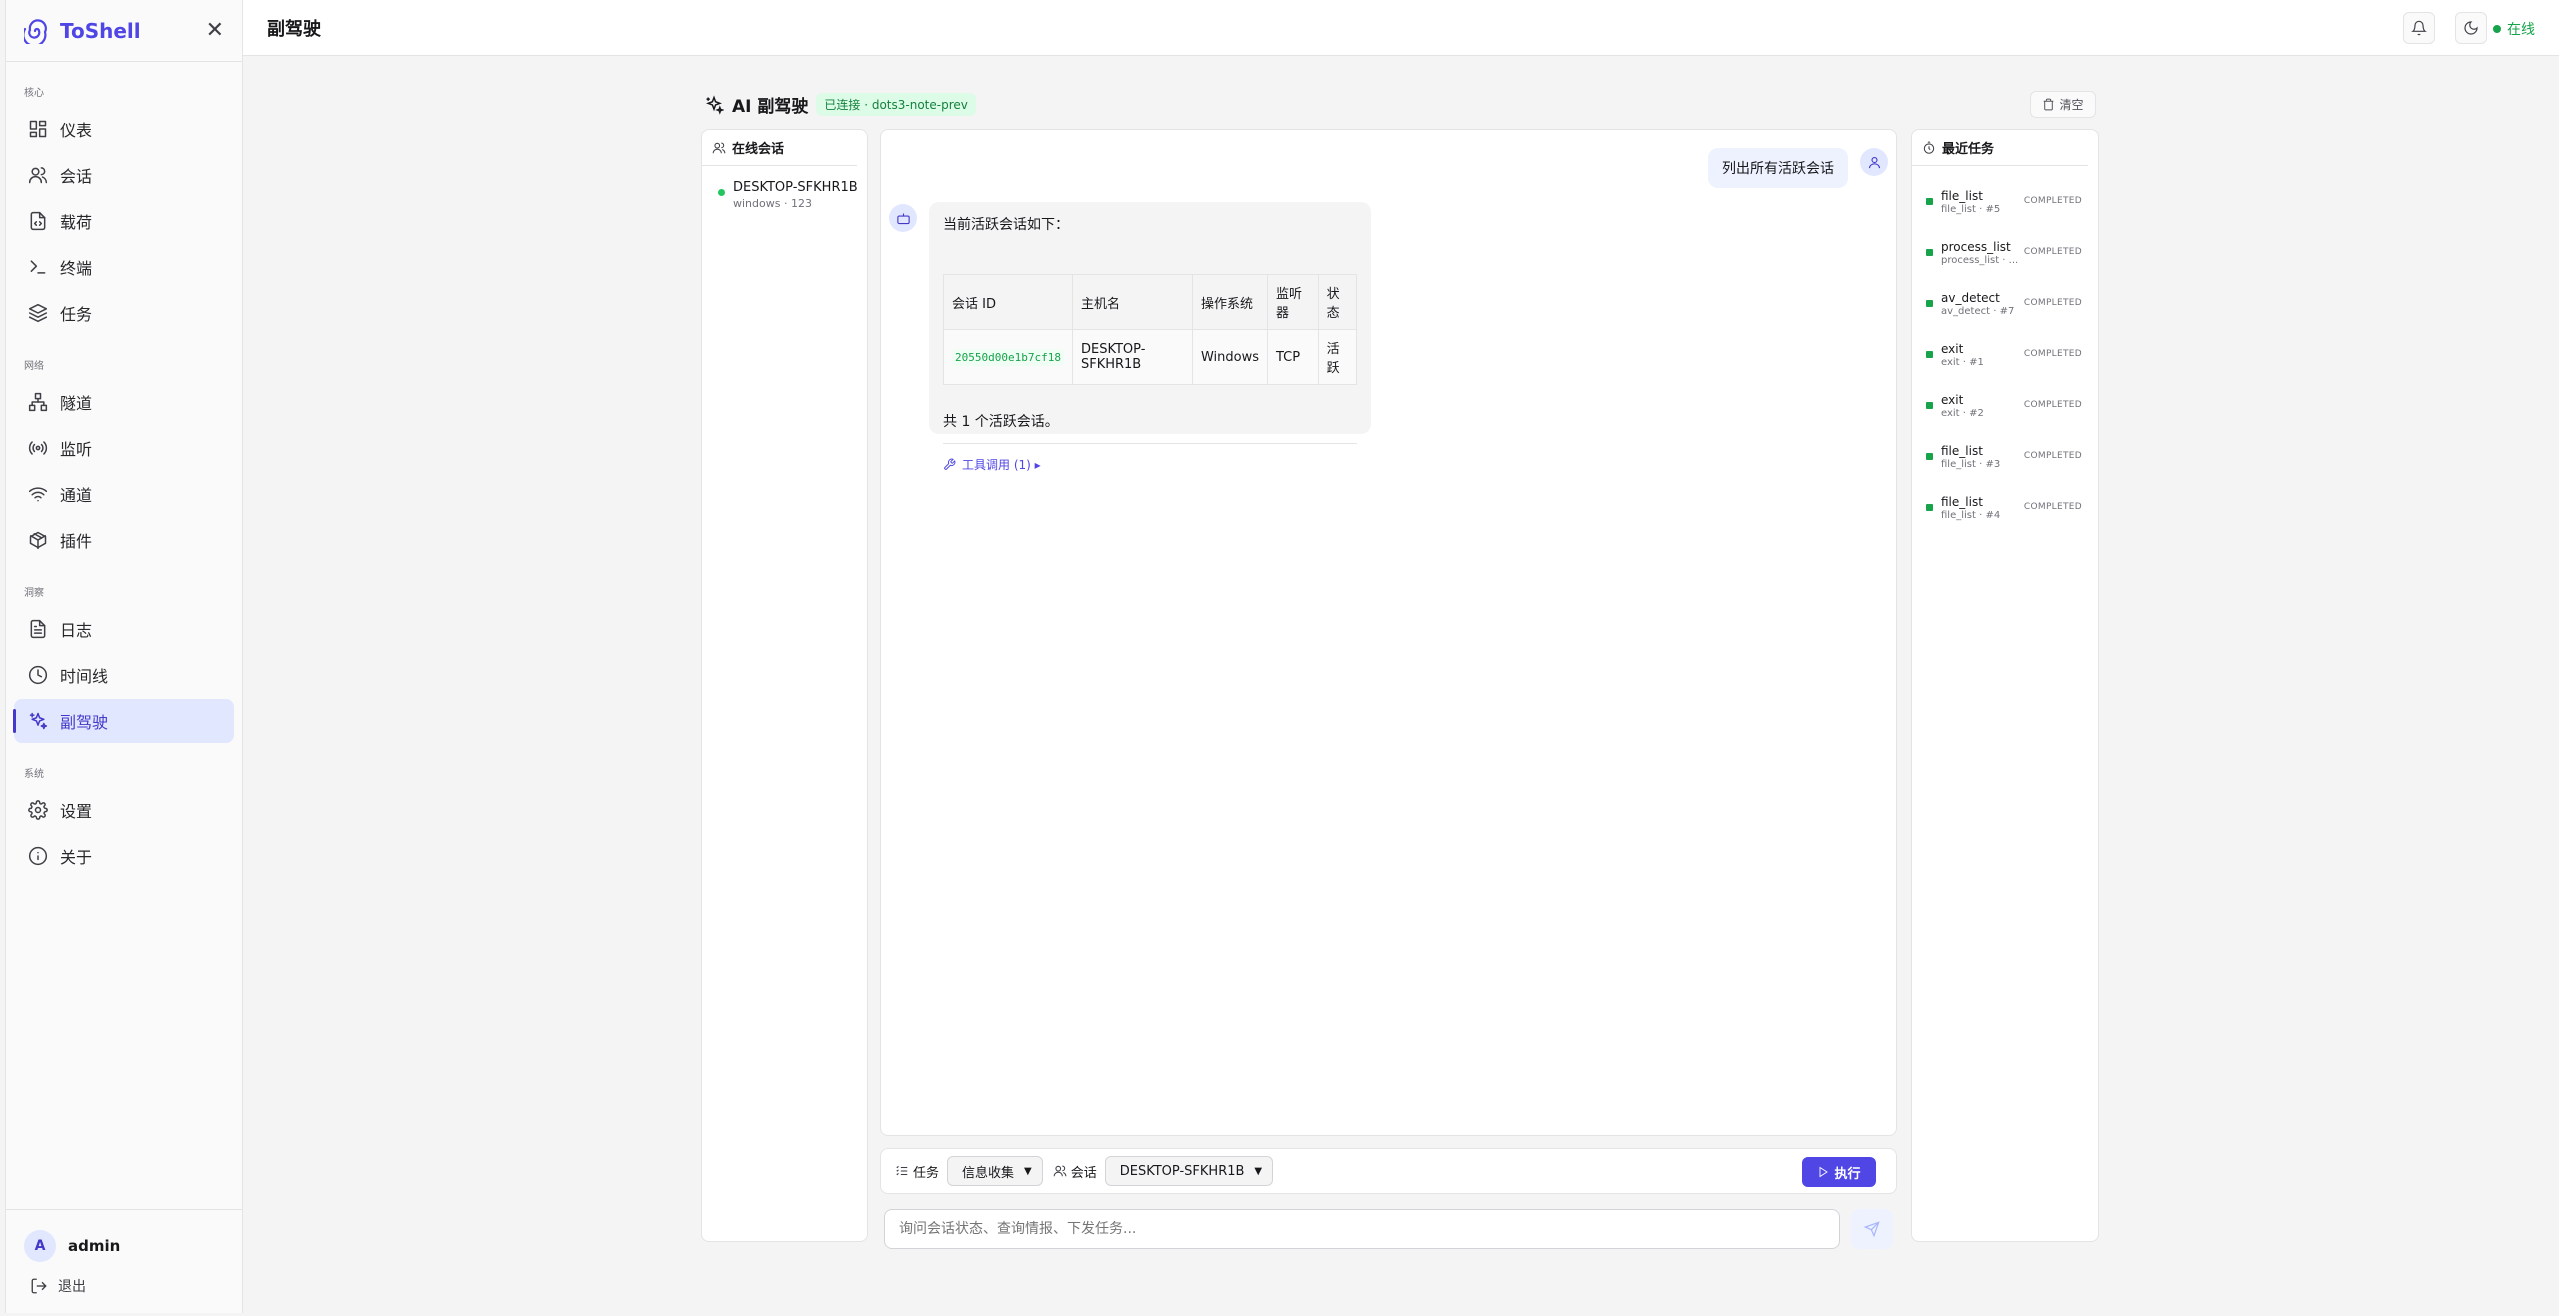 This screenshot has height=1316, width=2559. I want to click on send-icon, so click(1872, 1229).